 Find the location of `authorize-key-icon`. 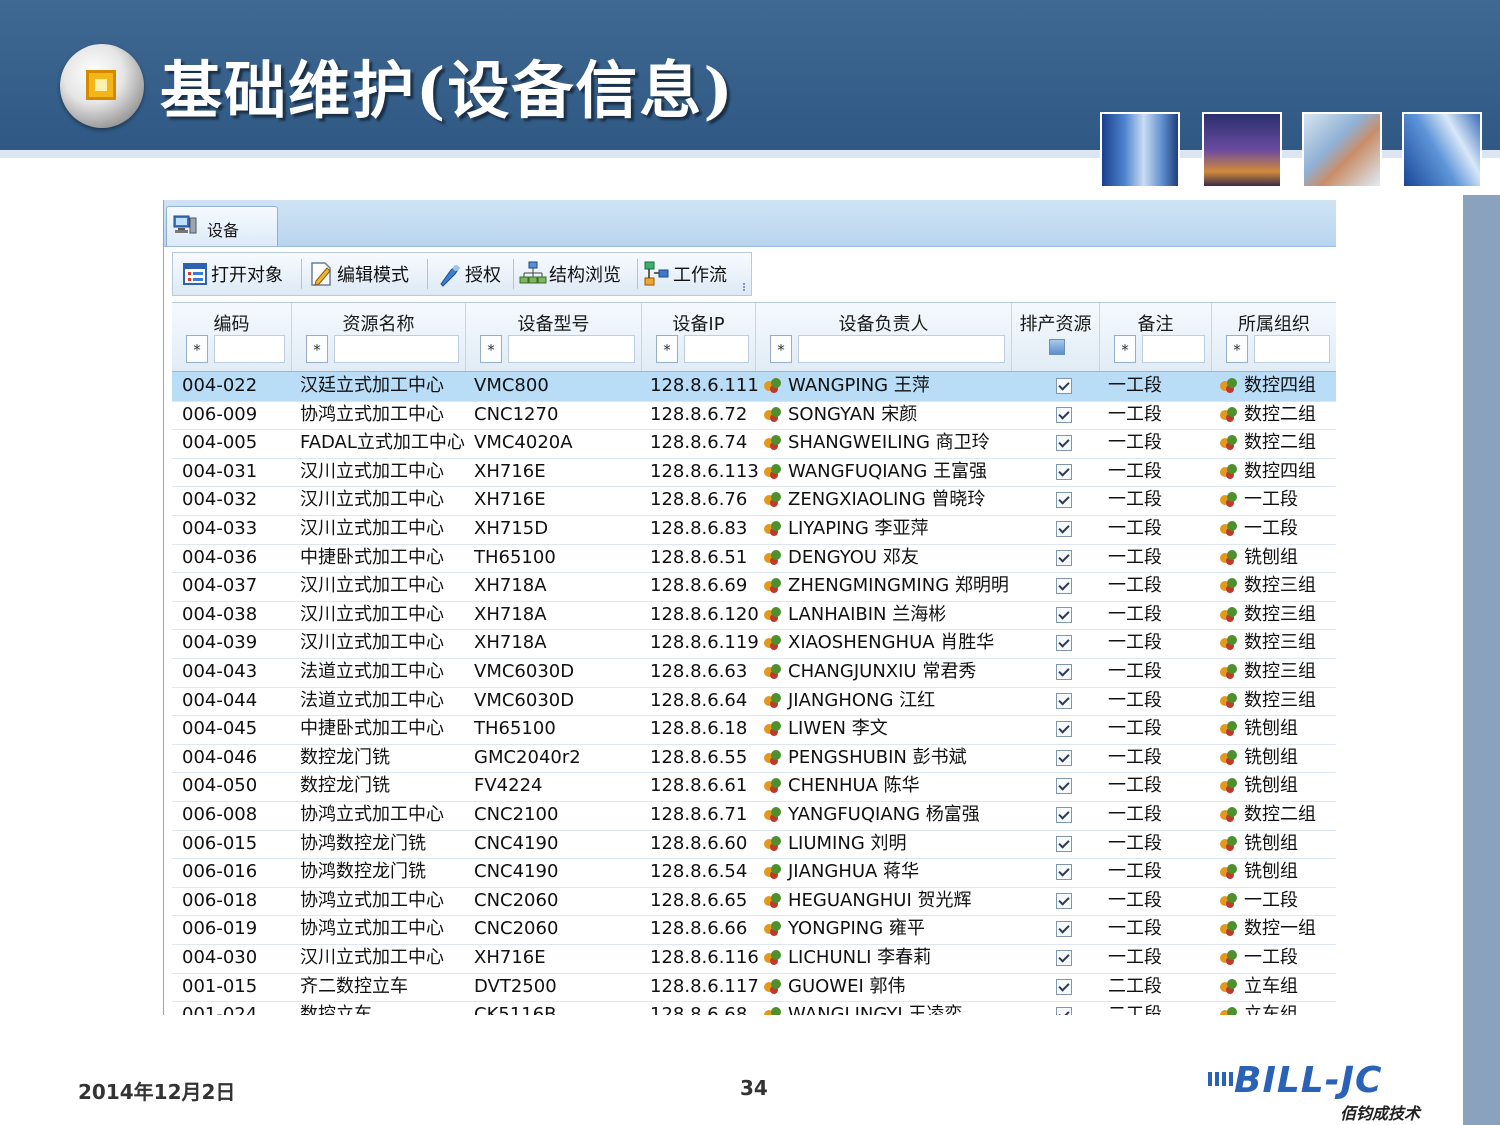

authorize-key-icon is located at coordinates (450, 276).